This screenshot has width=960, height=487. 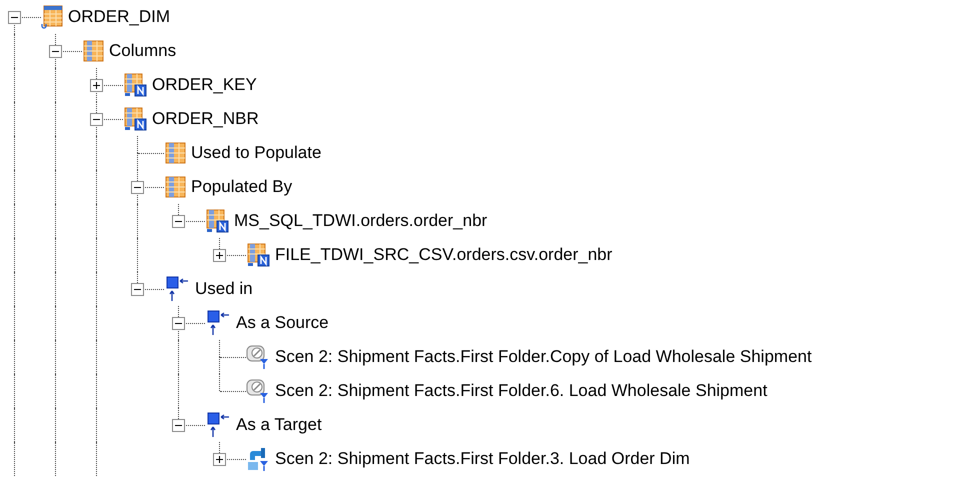 What do you see at coordinates (241, 187) in the screenshot?
I see `tree-item-label: Populated By` at bounding box center [241, 187].